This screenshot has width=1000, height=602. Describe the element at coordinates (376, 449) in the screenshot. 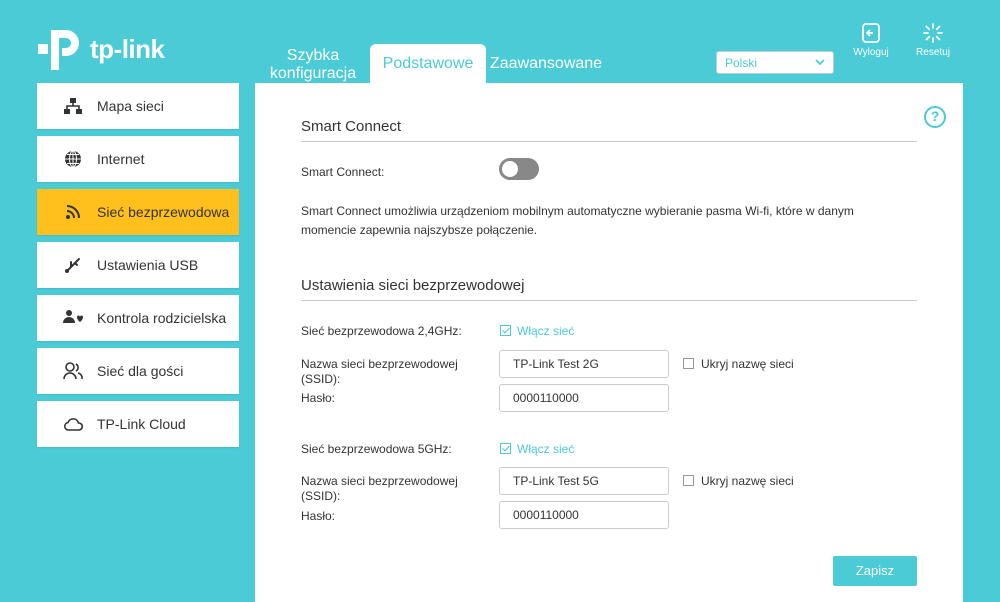

I see `band5-label: Sieć bezprzewodowa 5GHz:` at that location.